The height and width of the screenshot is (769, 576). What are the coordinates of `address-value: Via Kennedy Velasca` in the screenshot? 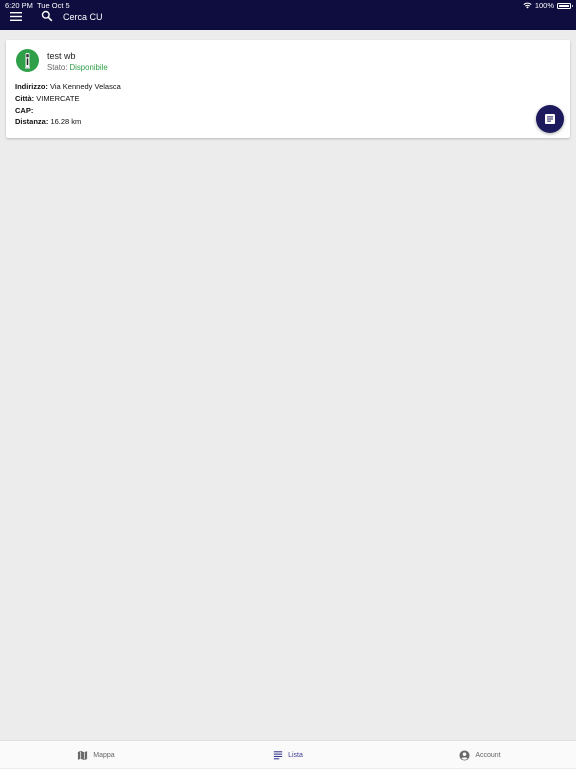 It's located at (85, 86).